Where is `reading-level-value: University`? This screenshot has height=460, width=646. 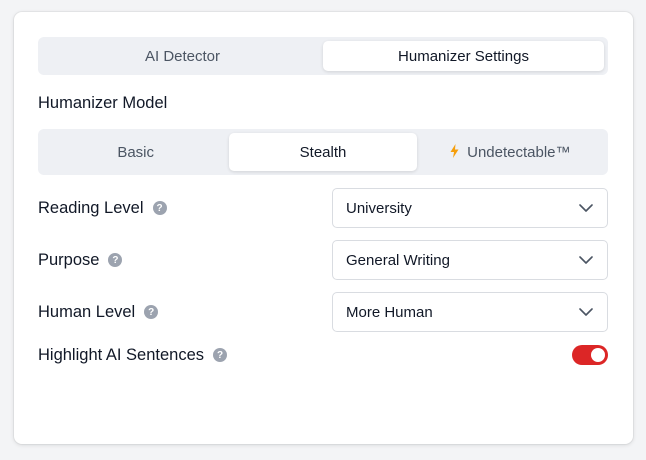 reading-level-value: University is located at coordinates (379, 208).